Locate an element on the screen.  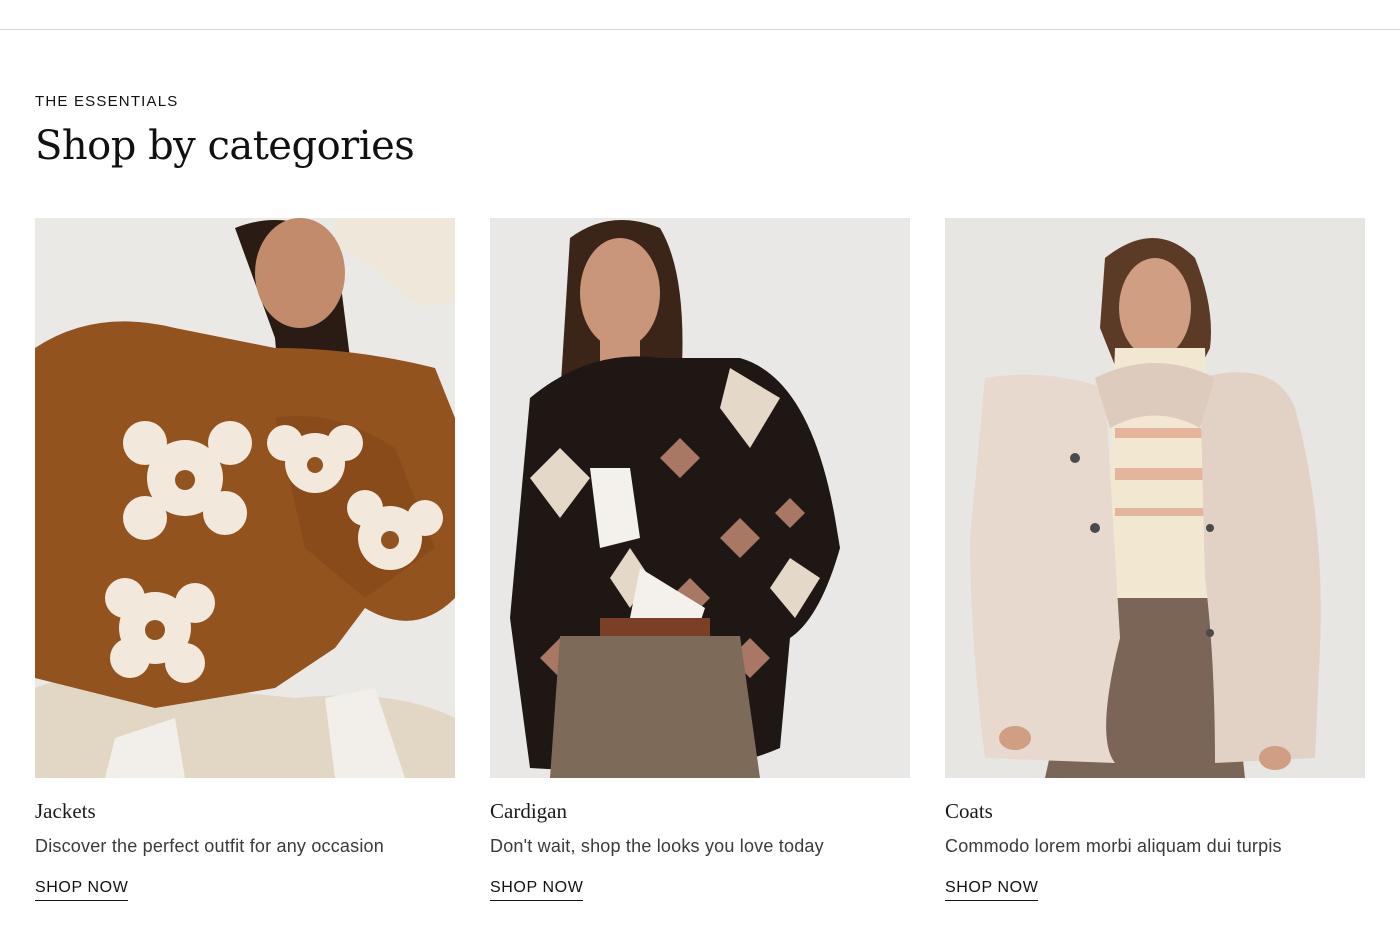
section-eyebrow: THE ESSENTIALS is located at coordinates (107, 101).